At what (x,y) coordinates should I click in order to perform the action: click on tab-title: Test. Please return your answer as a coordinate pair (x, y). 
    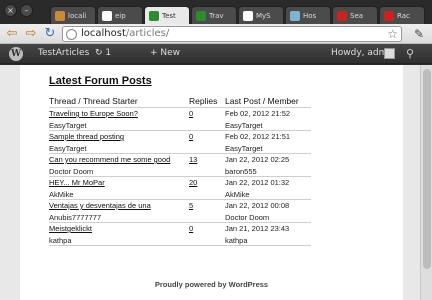
    Looking at the image, I should click on (169, 15).